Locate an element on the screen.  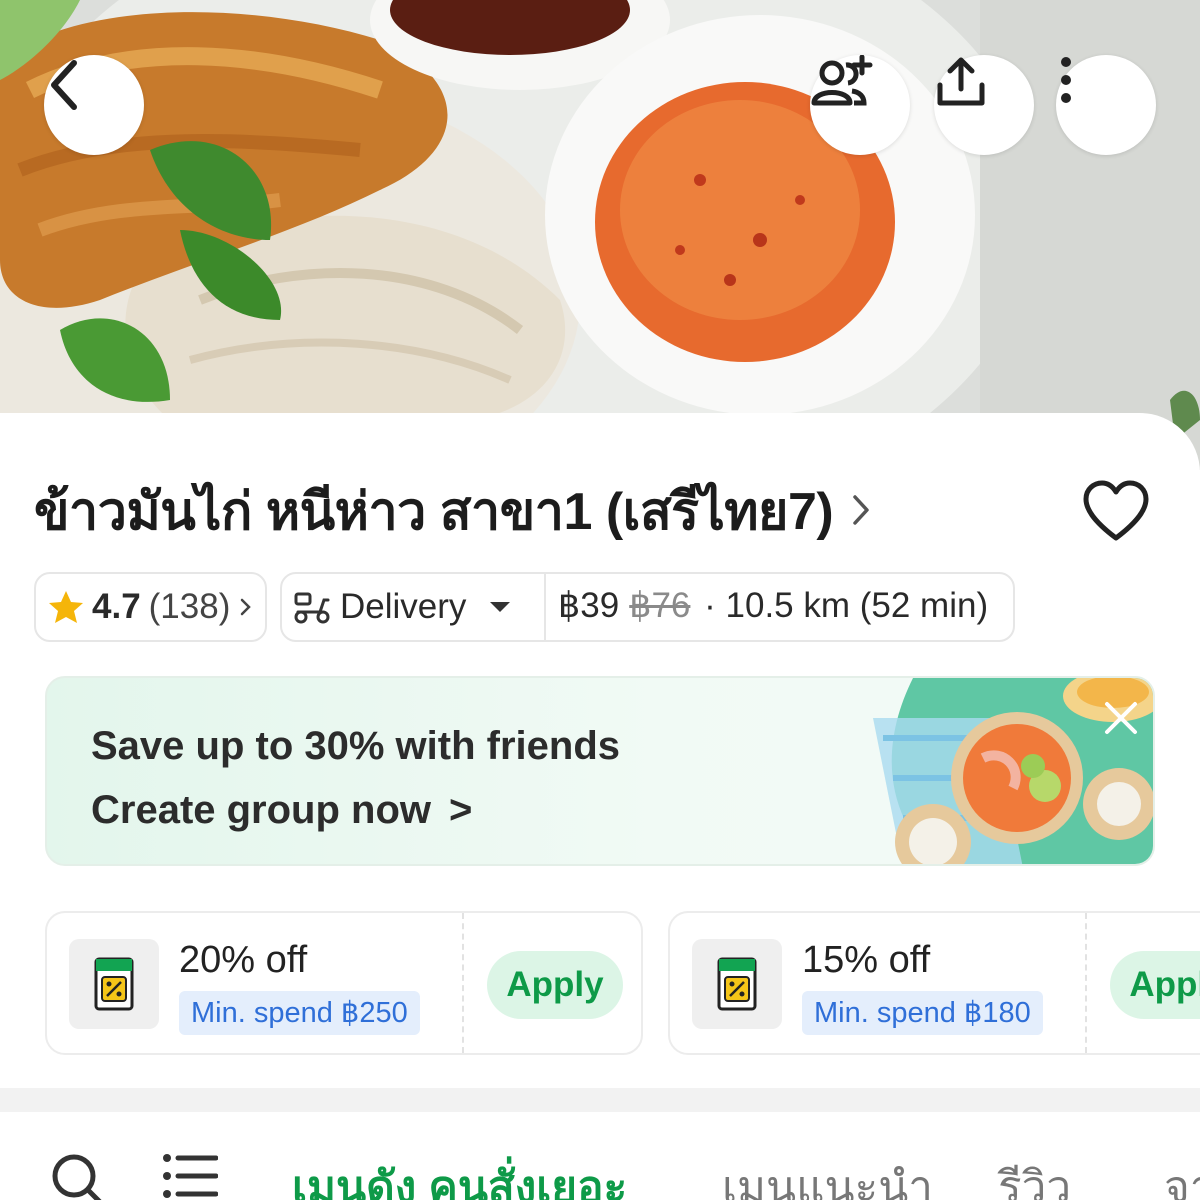
delivery-mode: Delivery is located at coordinates (403, 606).